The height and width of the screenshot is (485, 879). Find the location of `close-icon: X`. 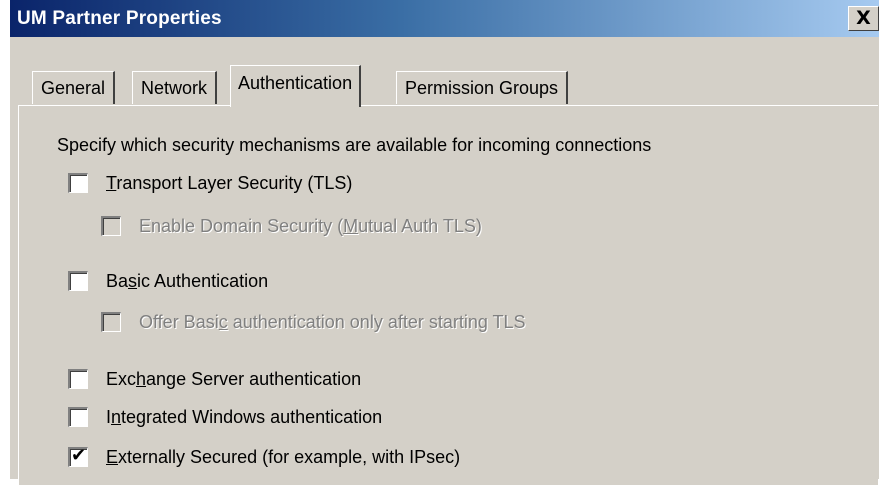

close-icon: X is located at coordinates (863, 18).